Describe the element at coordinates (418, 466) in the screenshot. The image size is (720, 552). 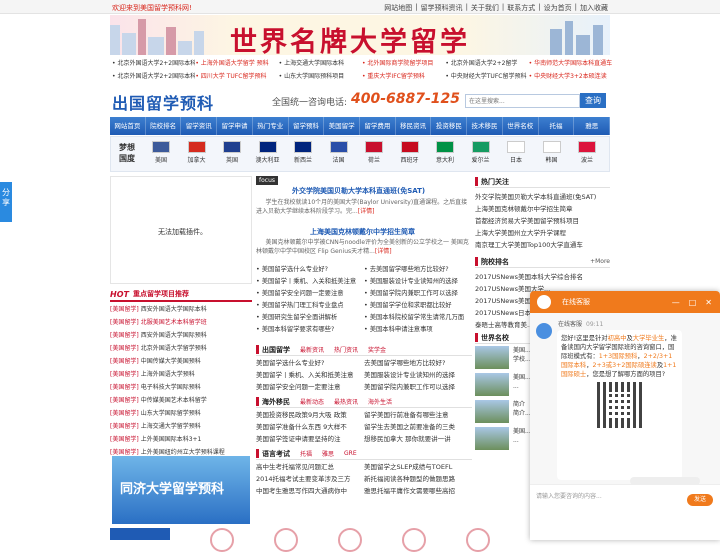
I see `news-link: 美国留学之SLEP成绩与TOEFL` at that location.